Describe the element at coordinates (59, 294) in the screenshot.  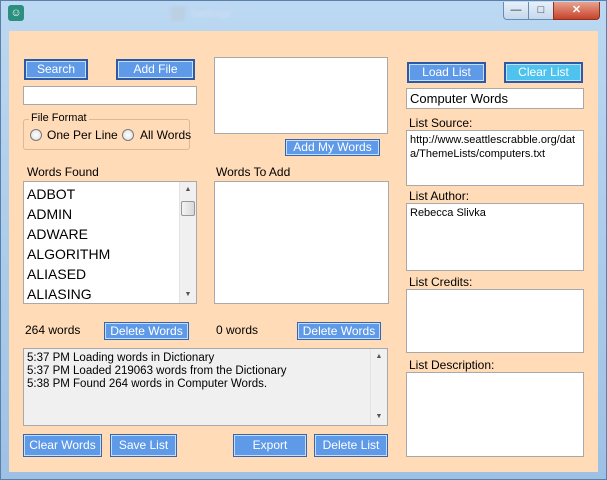
I see `list-item: ALIASING` at that location.